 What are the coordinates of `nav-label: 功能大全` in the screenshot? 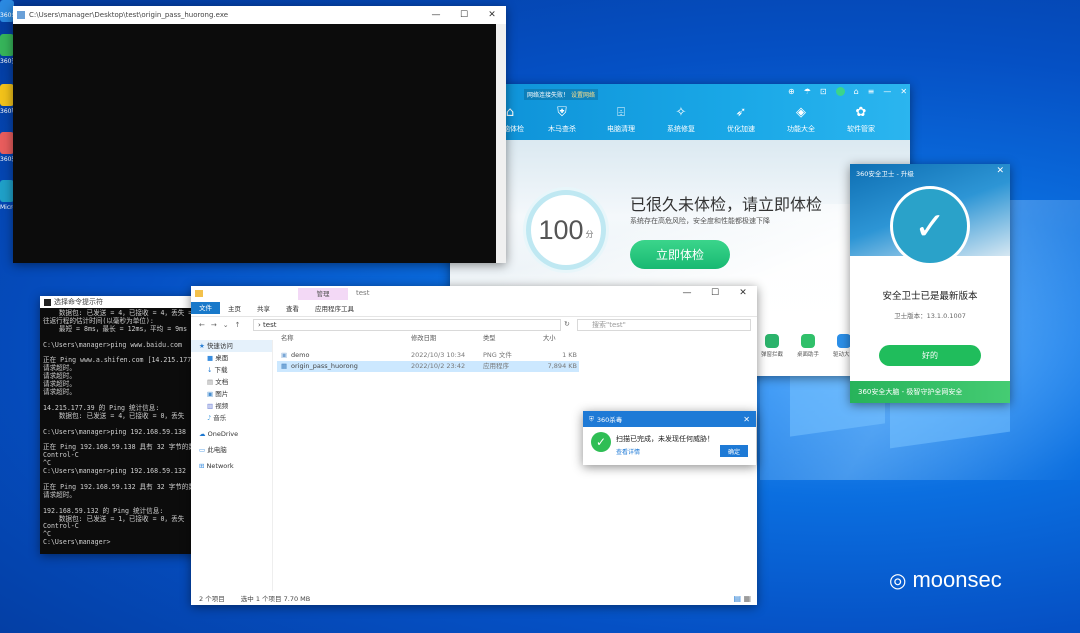 It's located at (801, 129).